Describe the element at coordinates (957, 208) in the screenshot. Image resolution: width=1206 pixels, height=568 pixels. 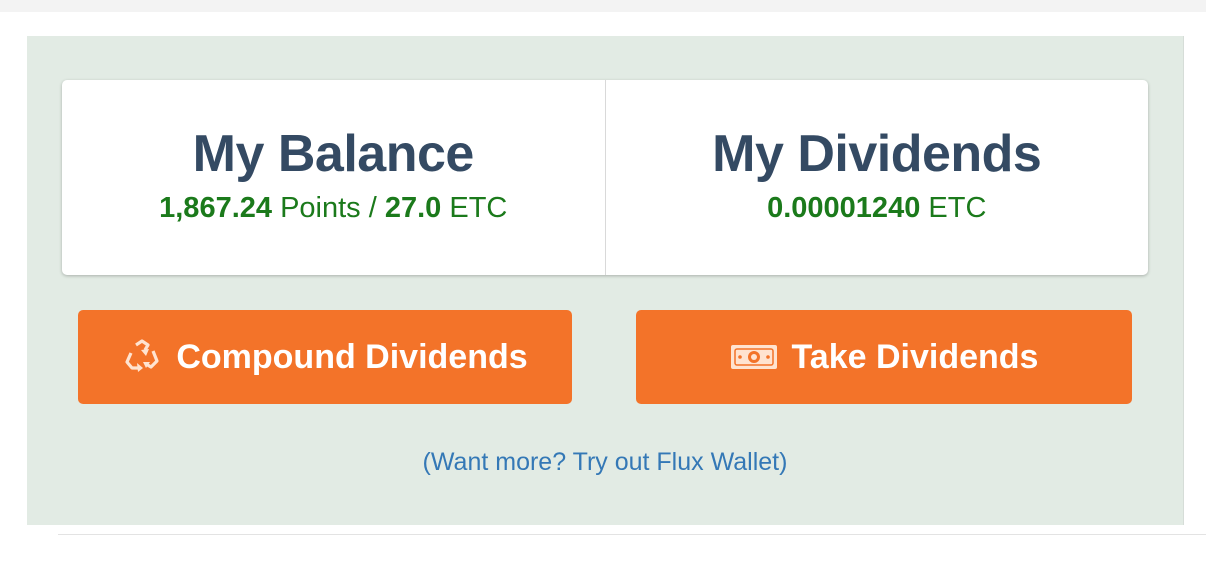
I see `dividends-unit: ETC` at that location.